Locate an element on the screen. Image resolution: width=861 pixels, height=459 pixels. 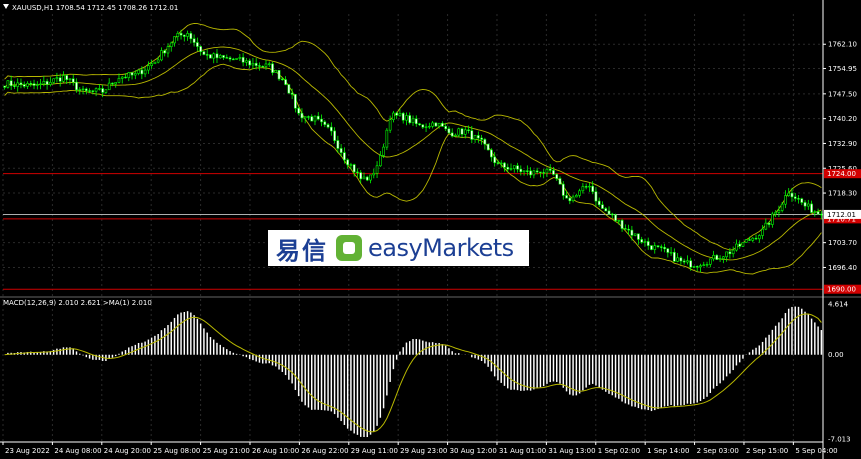
price-tick-label: 1718.30 is located at coordinates (842, 194).